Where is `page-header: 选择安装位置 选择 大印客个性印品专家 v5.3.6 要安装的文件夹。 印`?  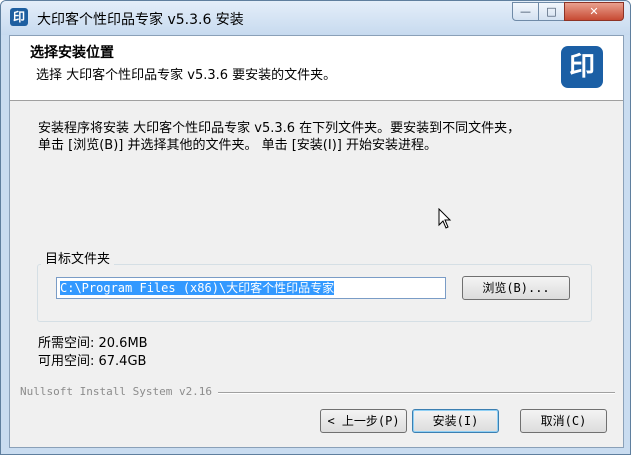
page-header: 选择安装位置 选择 大印客个性印品专家 v5.3.6 要安装的文件夹。 印 is located at coordinates (316, 68).